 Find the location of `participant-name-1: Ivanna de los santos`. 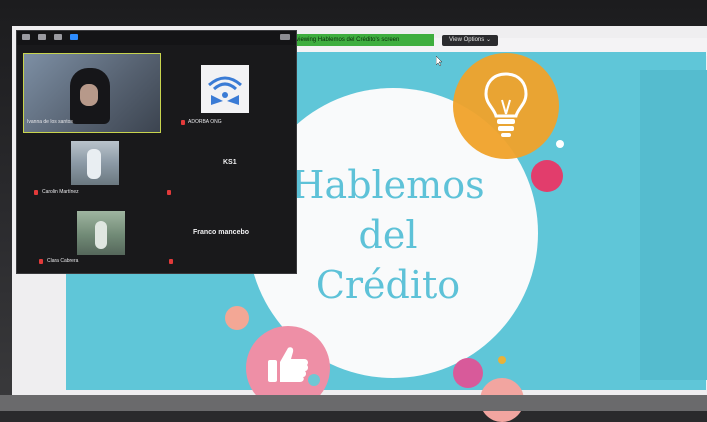

participant-name-1: Ivanna de los santos is located at coordinates (50, 122).